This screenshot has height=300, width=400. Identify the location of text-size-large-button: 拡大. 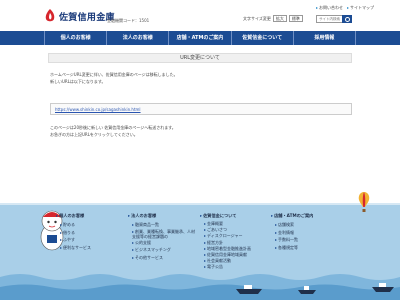
(279, 18).